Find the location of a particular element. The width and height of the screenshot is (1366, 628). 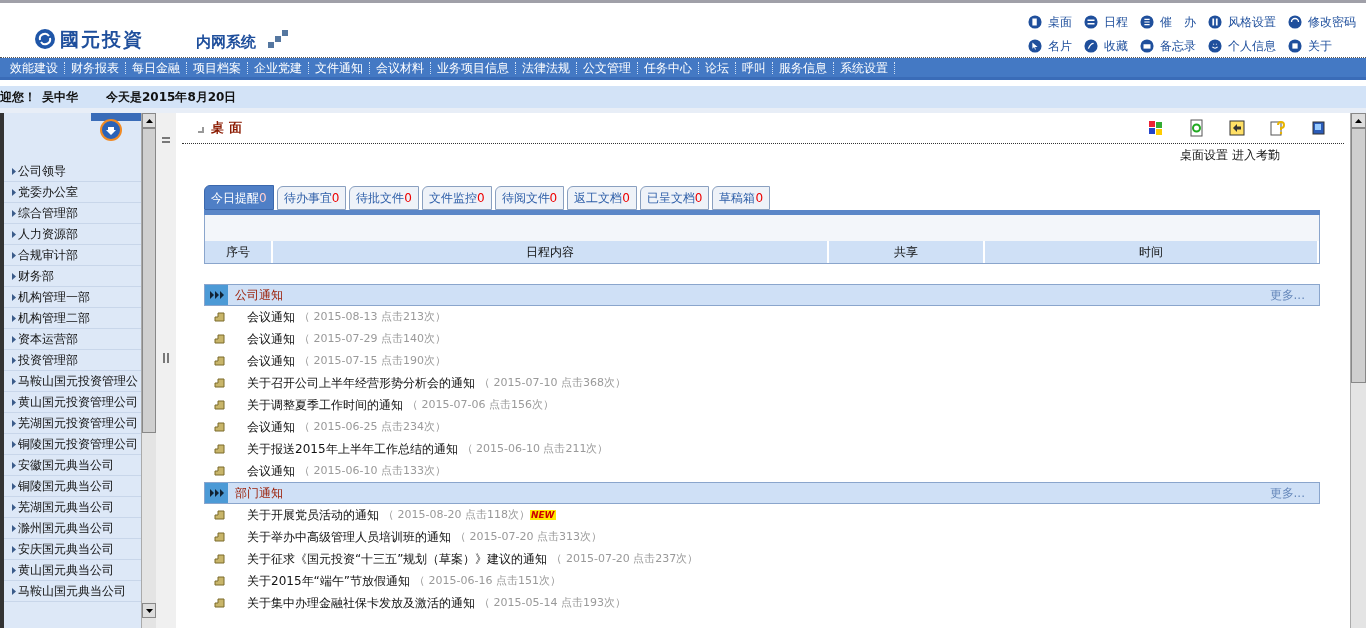

section-title: 公司通知 is located at coordinates (259, 295).